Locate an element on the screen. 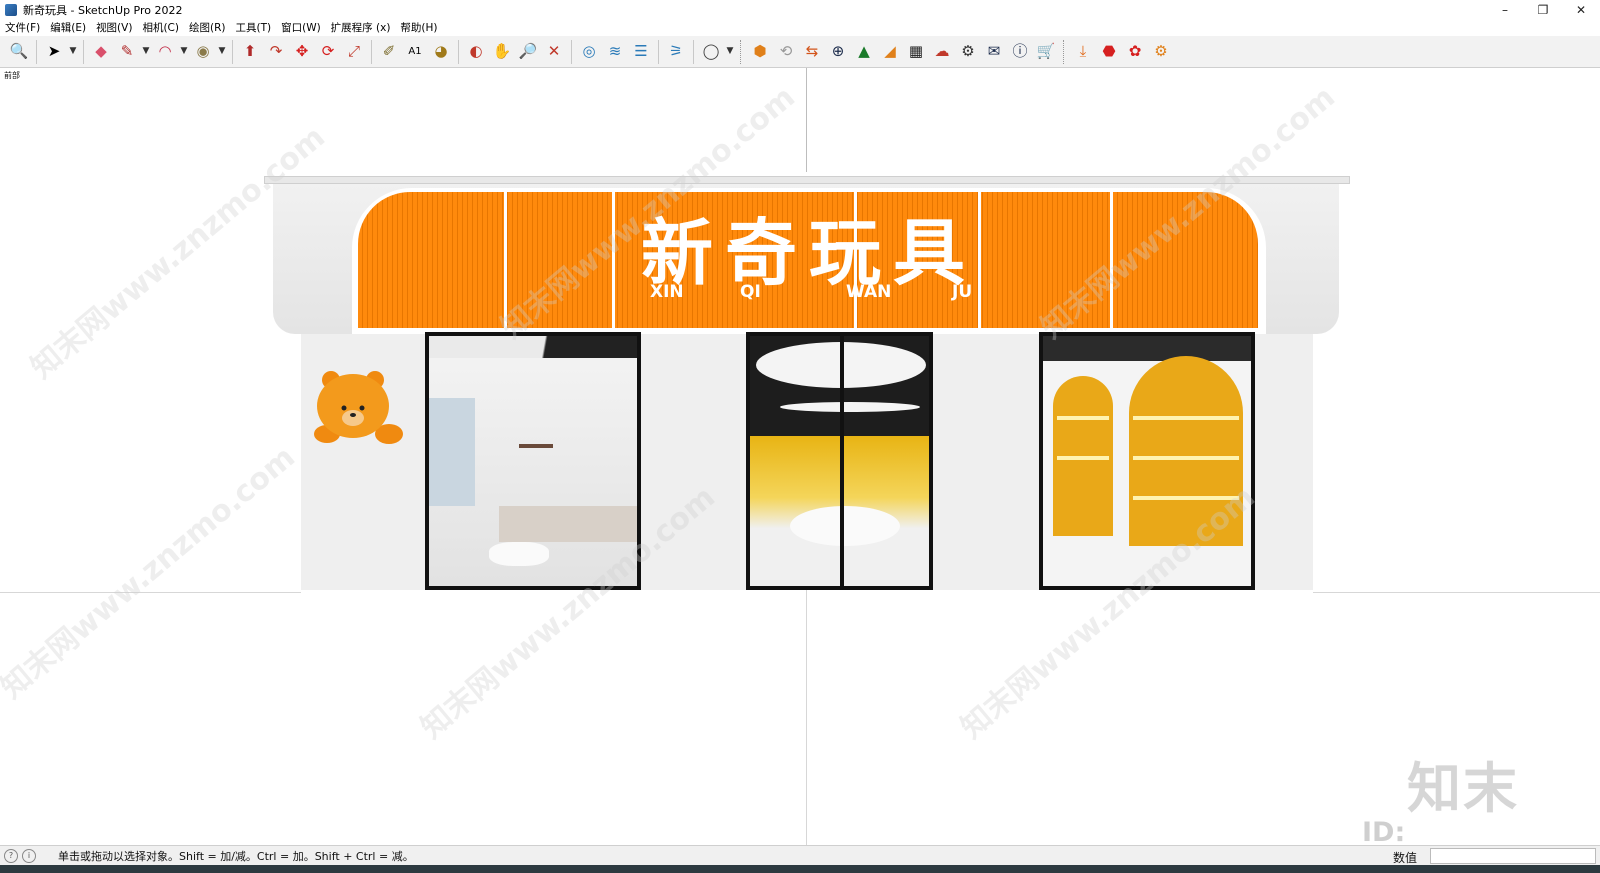 The width and height of the screenshot is (1600, 873). red-axis-line is located at coordinates (1456, 592).